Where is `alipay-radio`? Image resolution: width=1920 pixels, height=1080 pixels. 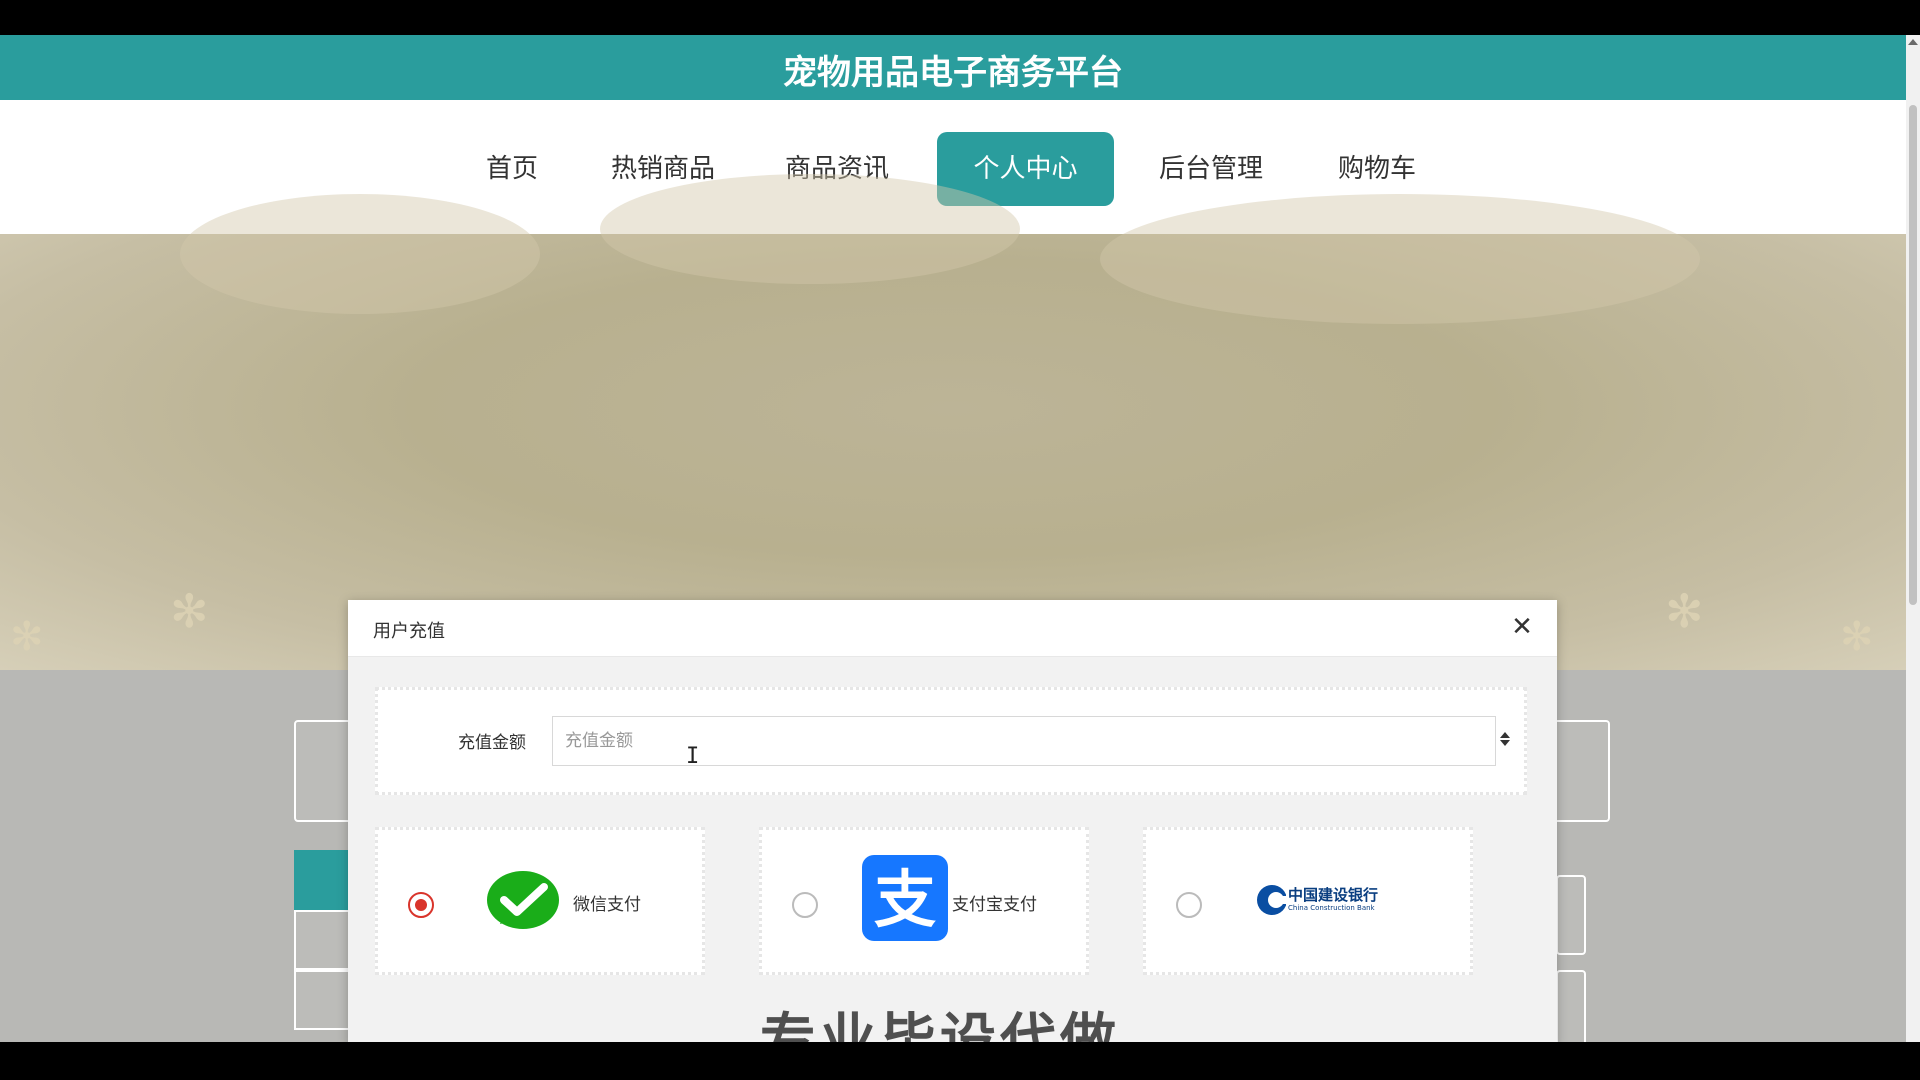
alipay-radio is located at coordinates (805, 905).